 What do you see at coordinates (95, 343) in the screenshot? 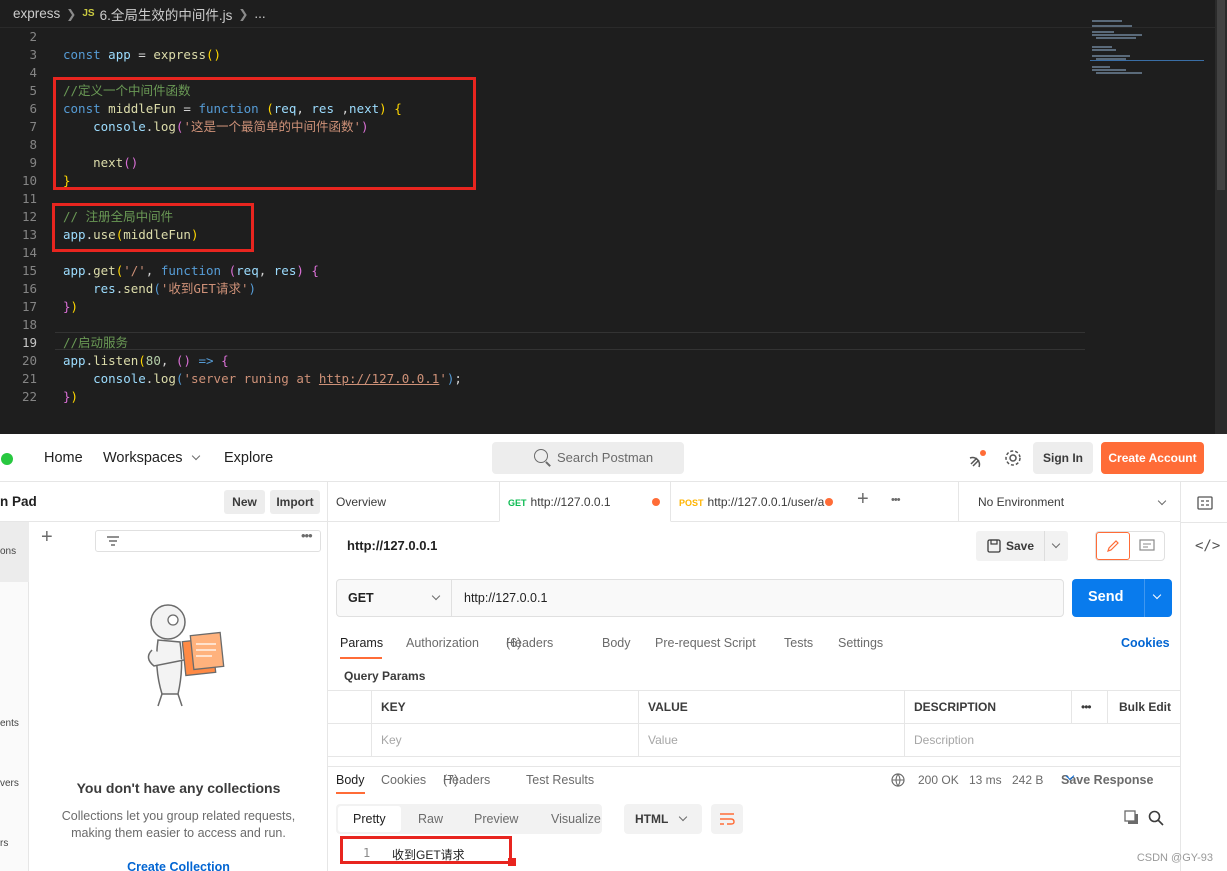
I see `code-text: //启动服务` at bounding box center [95, 343].